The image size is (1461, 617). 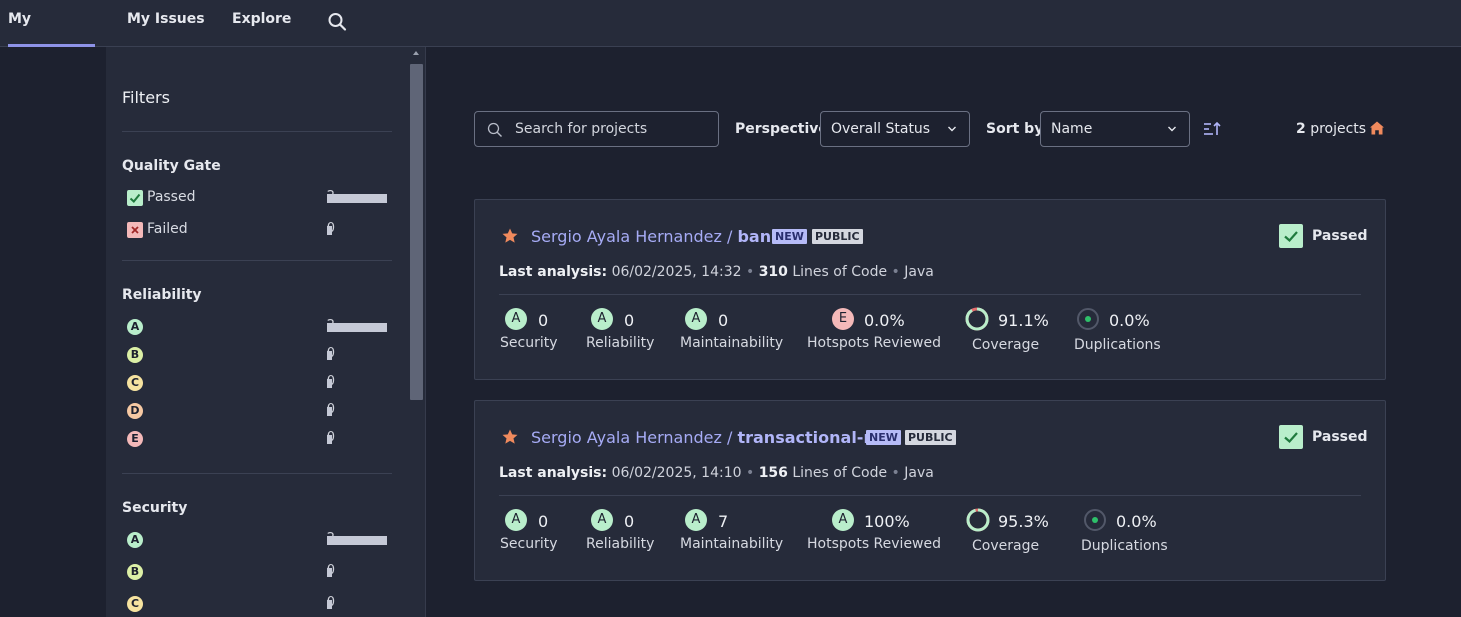 What do you see at coordinates (773, 272) in the screenshot?
I see `lines-of-code-value: 310` at bounding box center [773, 272].